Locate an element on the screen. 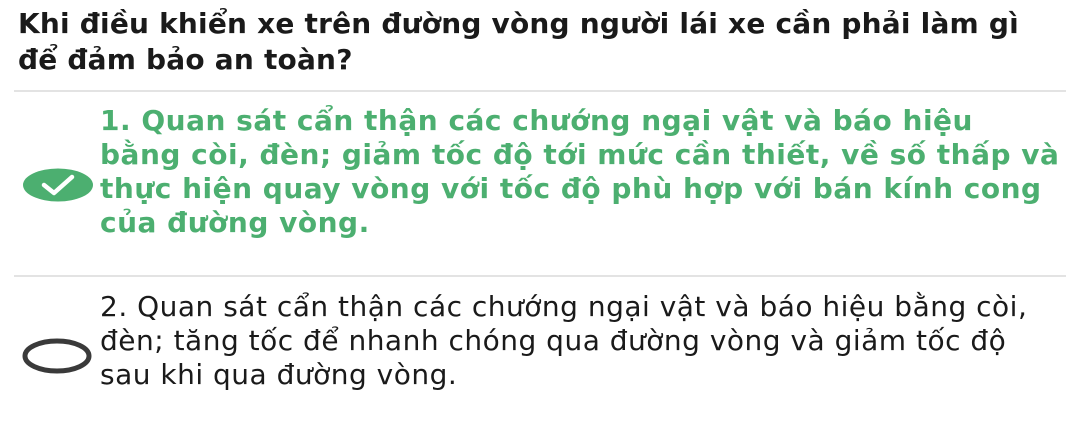 This screenshot has width=1079, height=423. check-icon is located at coordinates (58, 185).